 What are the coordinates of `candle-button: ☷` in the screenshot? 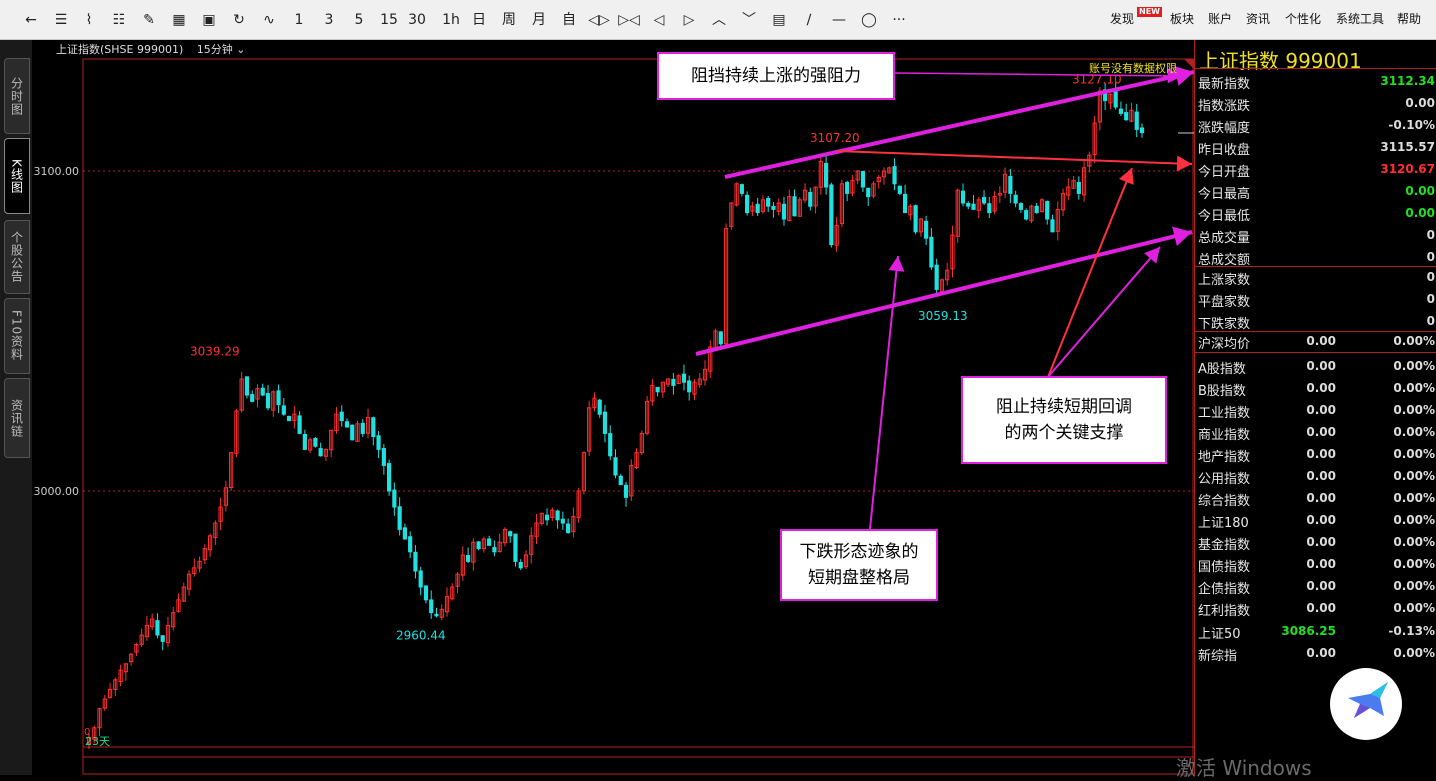 It's located at (119, 20).